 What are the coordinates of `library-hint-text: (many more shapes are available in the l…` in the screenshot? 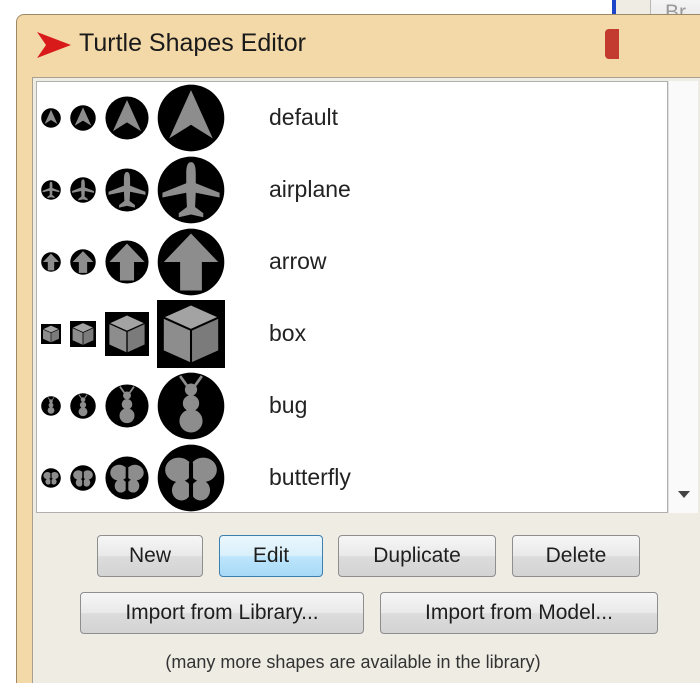 It's located at (353, 662).